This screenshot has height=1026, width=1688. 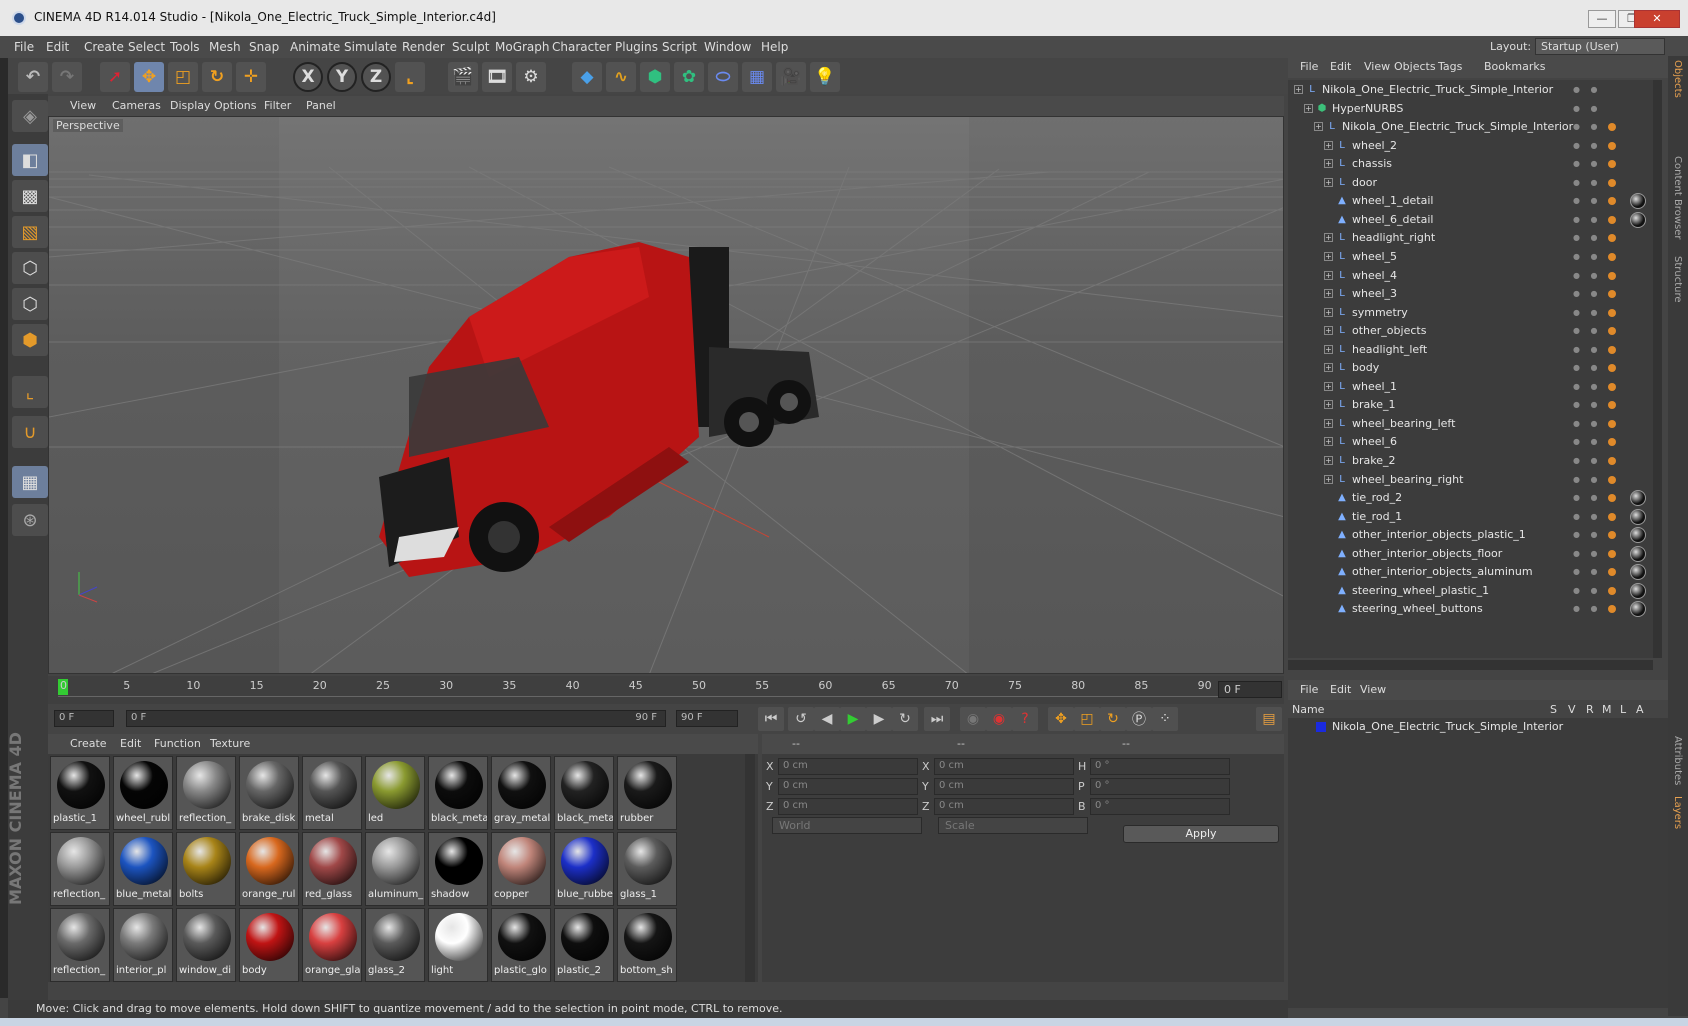 What do you see at coordinates (1420, 590) in the screenshot?
I see `object-name: steering_wheel_plastic_1` at bounding box center [1420, 590].